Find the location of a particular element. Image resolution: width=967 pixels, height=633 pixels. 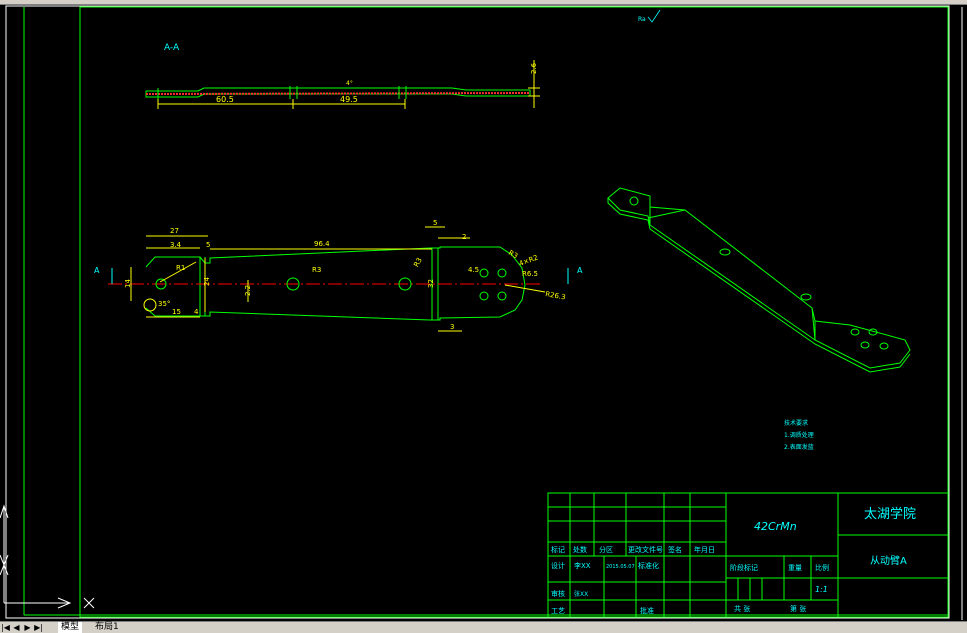

design-label: 设计 is located at coordinates (558, 565).